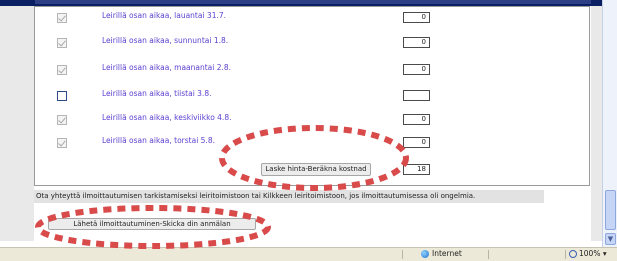  Describe the element at coordinates (312, 45) in the screenshot. I see `day-row: Leirillä osan aikaa, sunnuntai 1.8. 0` at that location.